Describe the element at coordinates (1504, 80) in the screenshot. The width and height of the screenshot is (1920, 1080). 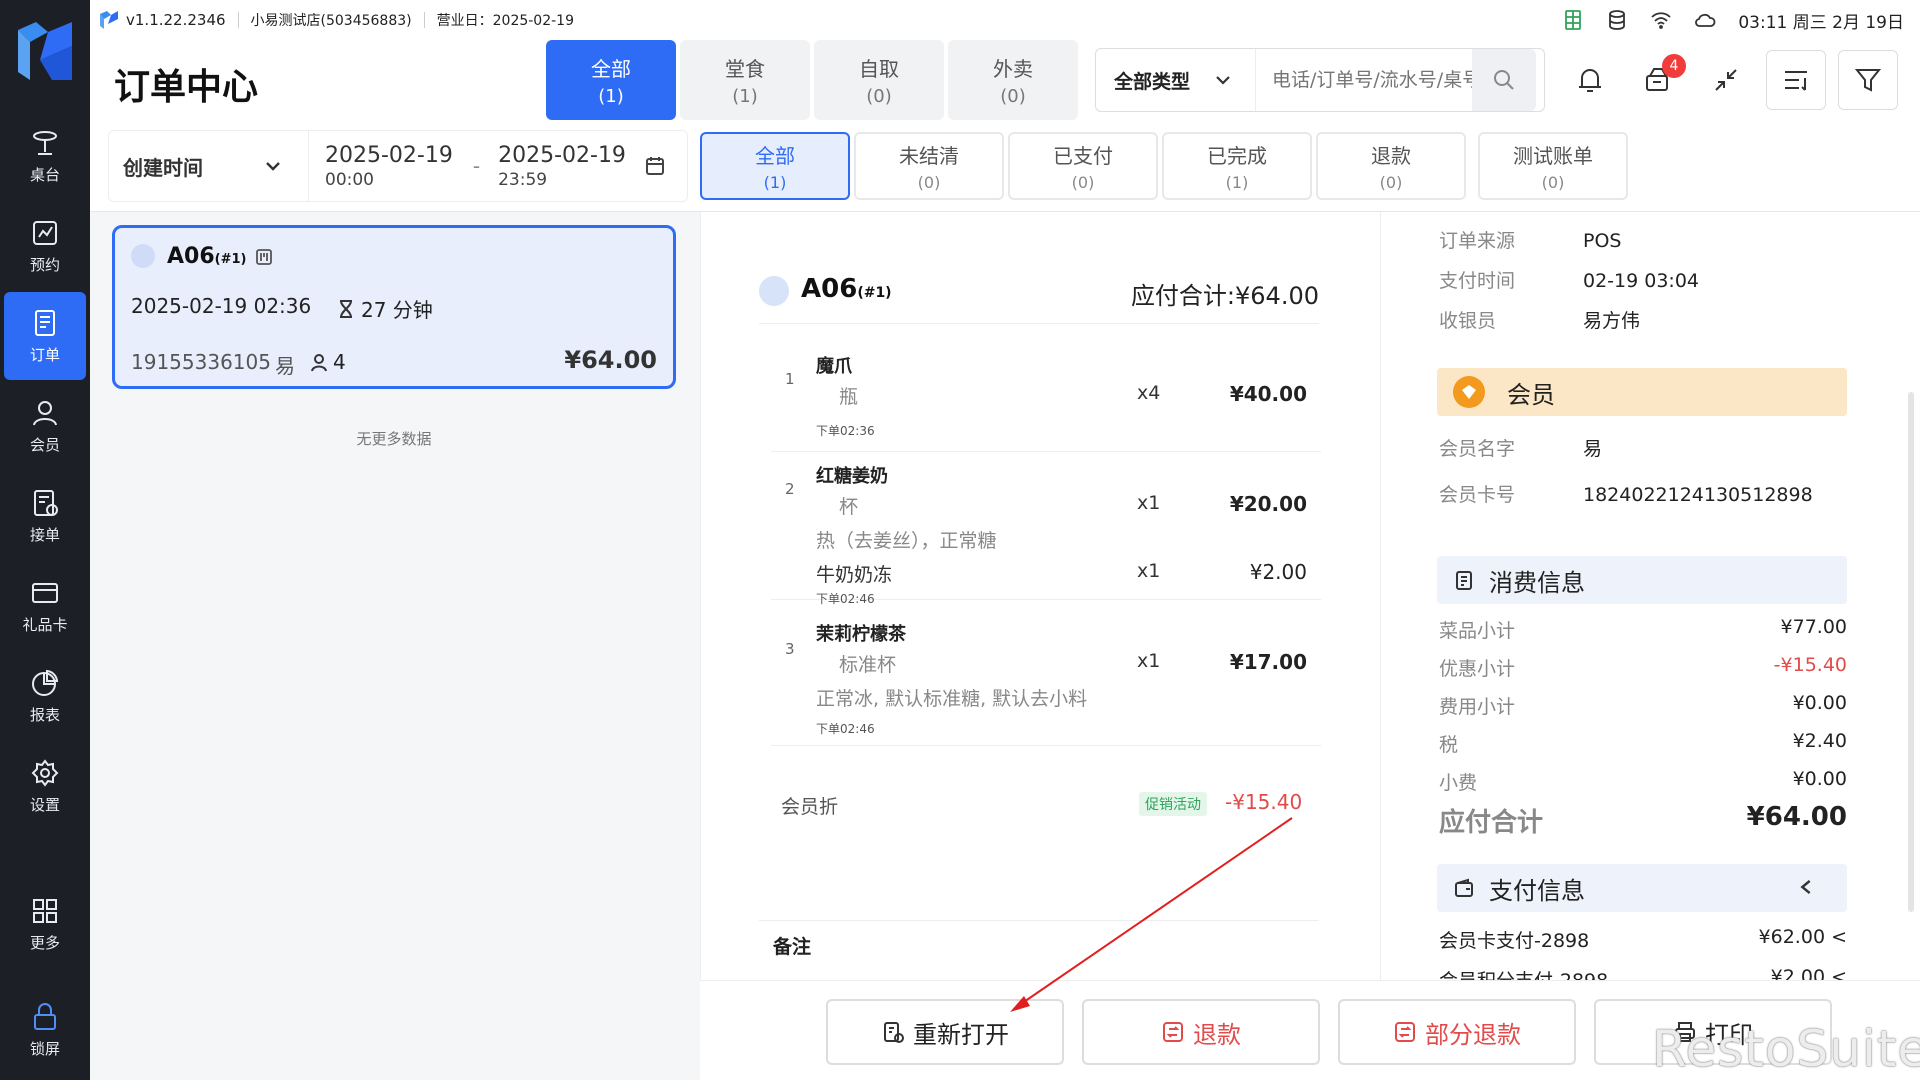
I see `search-button` at that location.